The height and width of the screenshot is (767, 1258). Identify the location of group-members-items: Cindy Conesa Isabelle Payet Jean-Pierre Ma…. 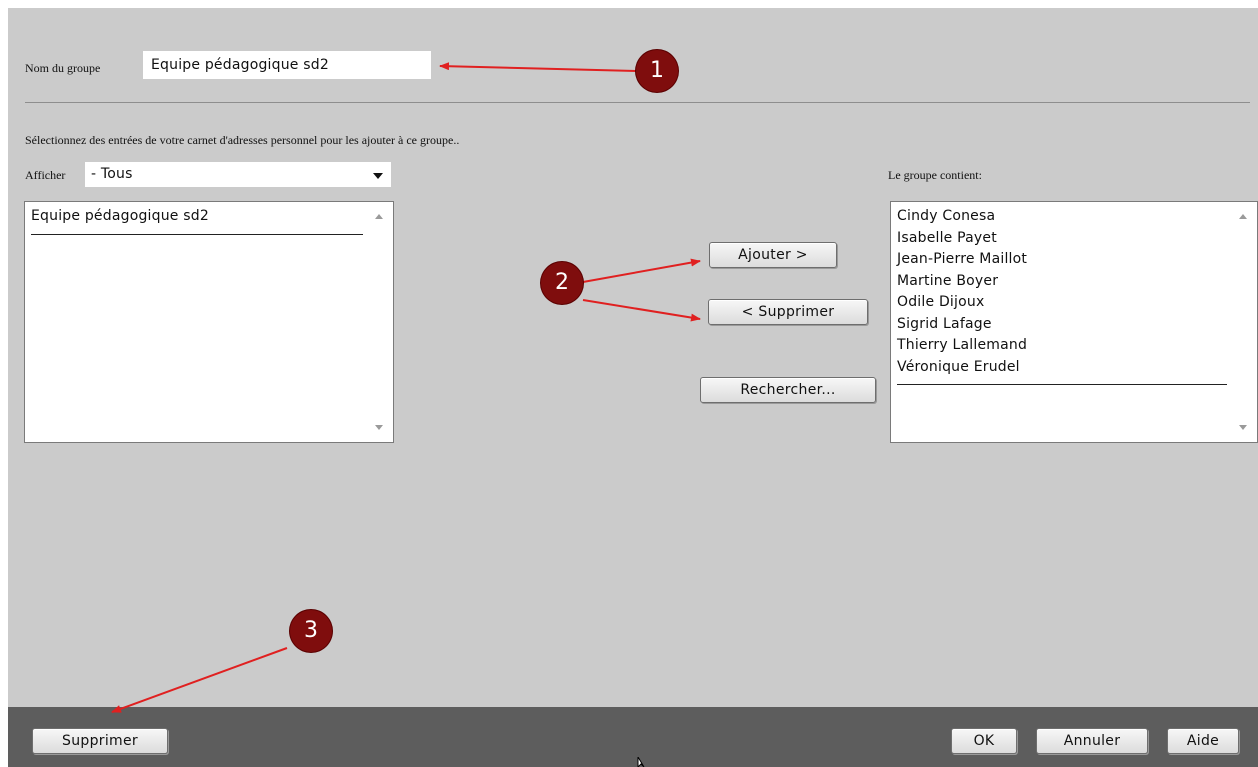
(1062, 295).